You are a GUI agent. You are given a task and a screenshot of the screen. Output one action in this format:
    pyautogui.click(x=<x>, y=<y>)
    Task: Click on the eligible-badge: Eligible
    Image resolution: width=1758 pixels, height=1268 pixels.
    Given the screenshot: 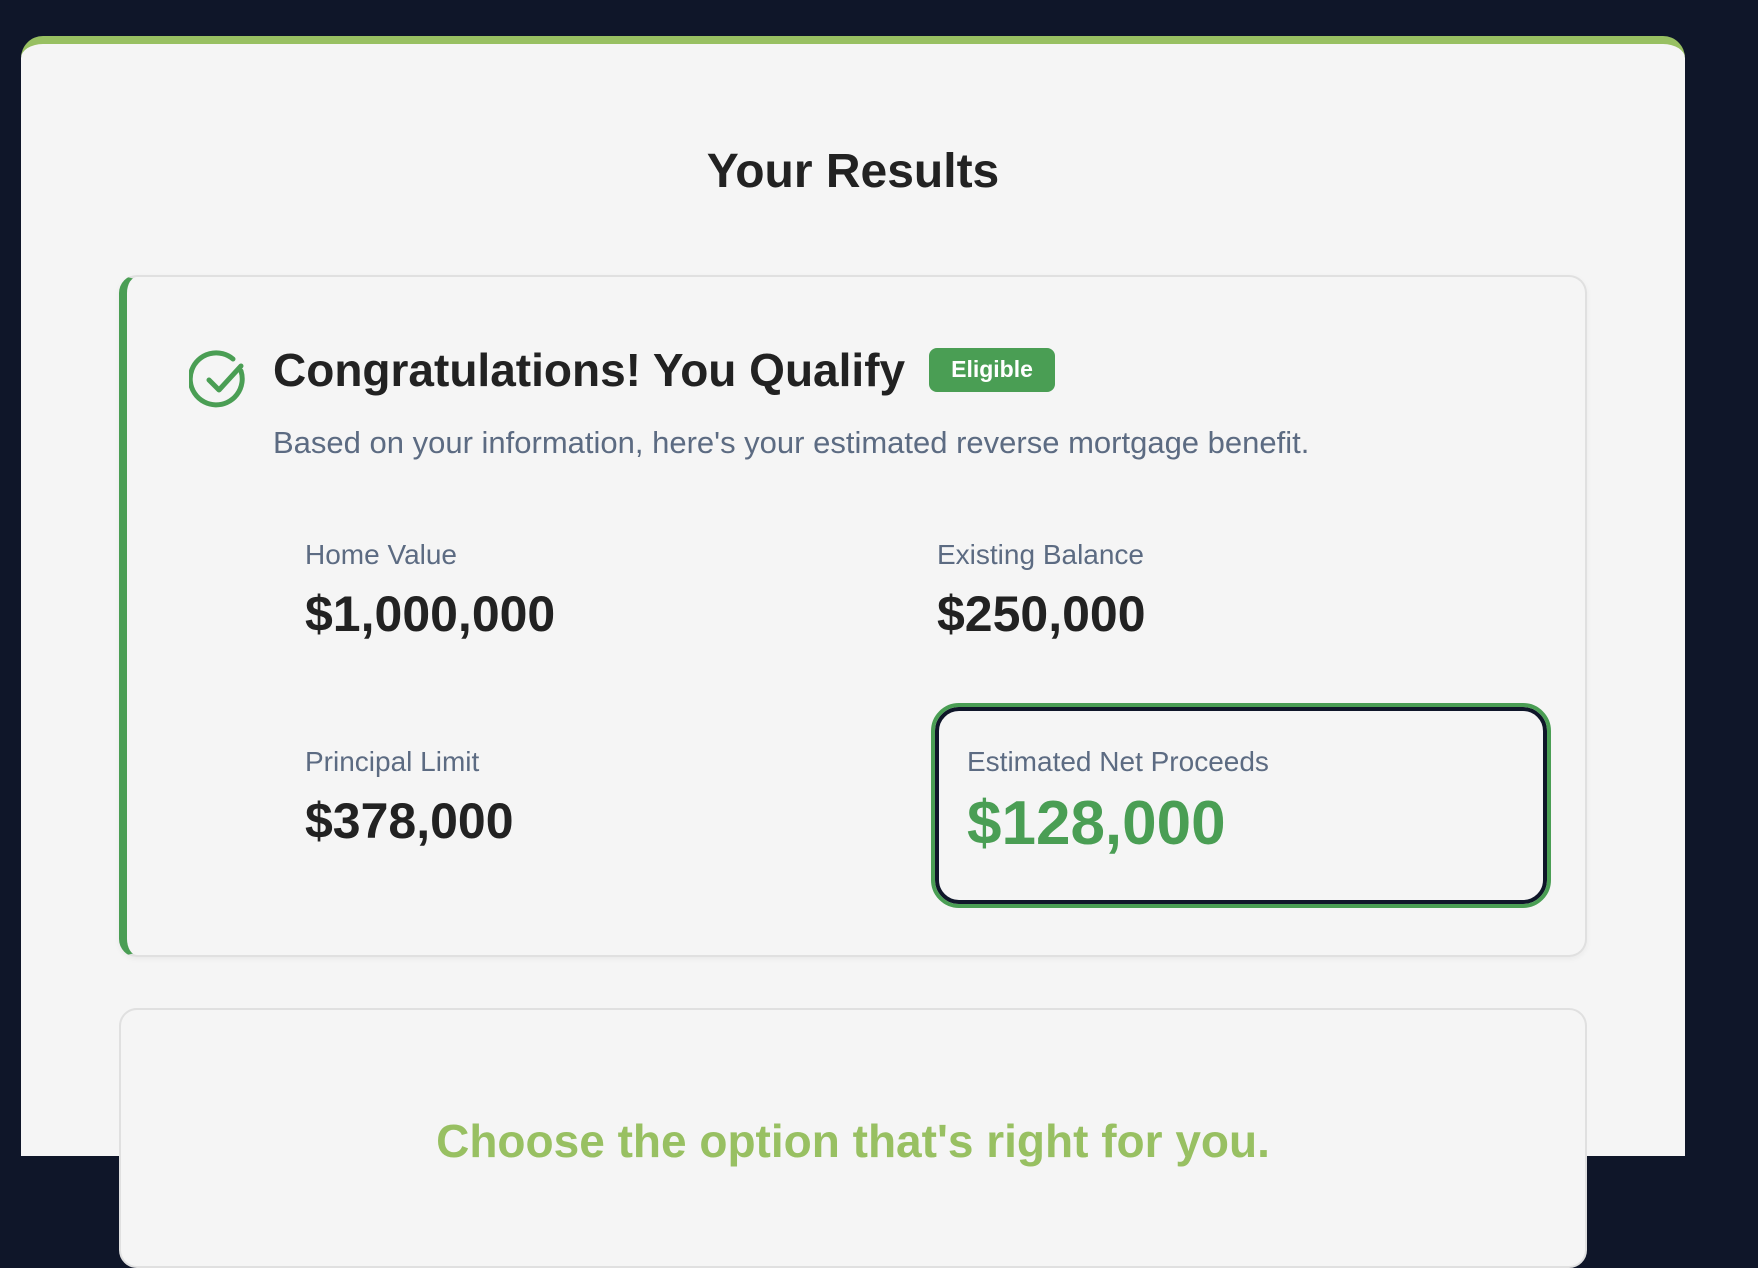 What is the action you would take?
    pyautogui.click(x=992, y=370)
    